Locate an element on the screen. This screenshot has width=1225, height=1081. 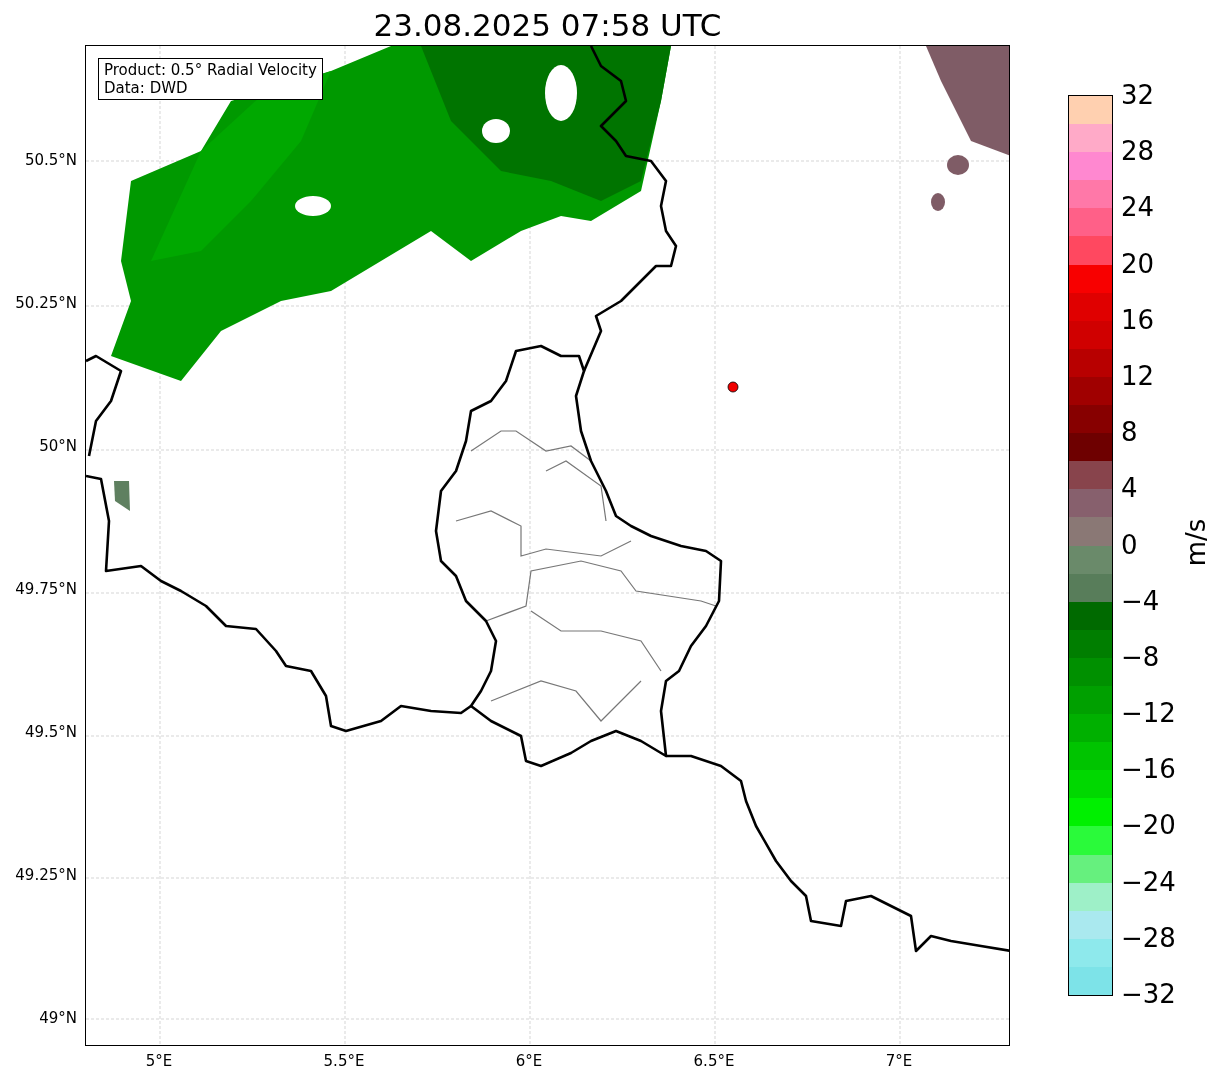
axis-label: m/s is located at coordinates (1196, 542).